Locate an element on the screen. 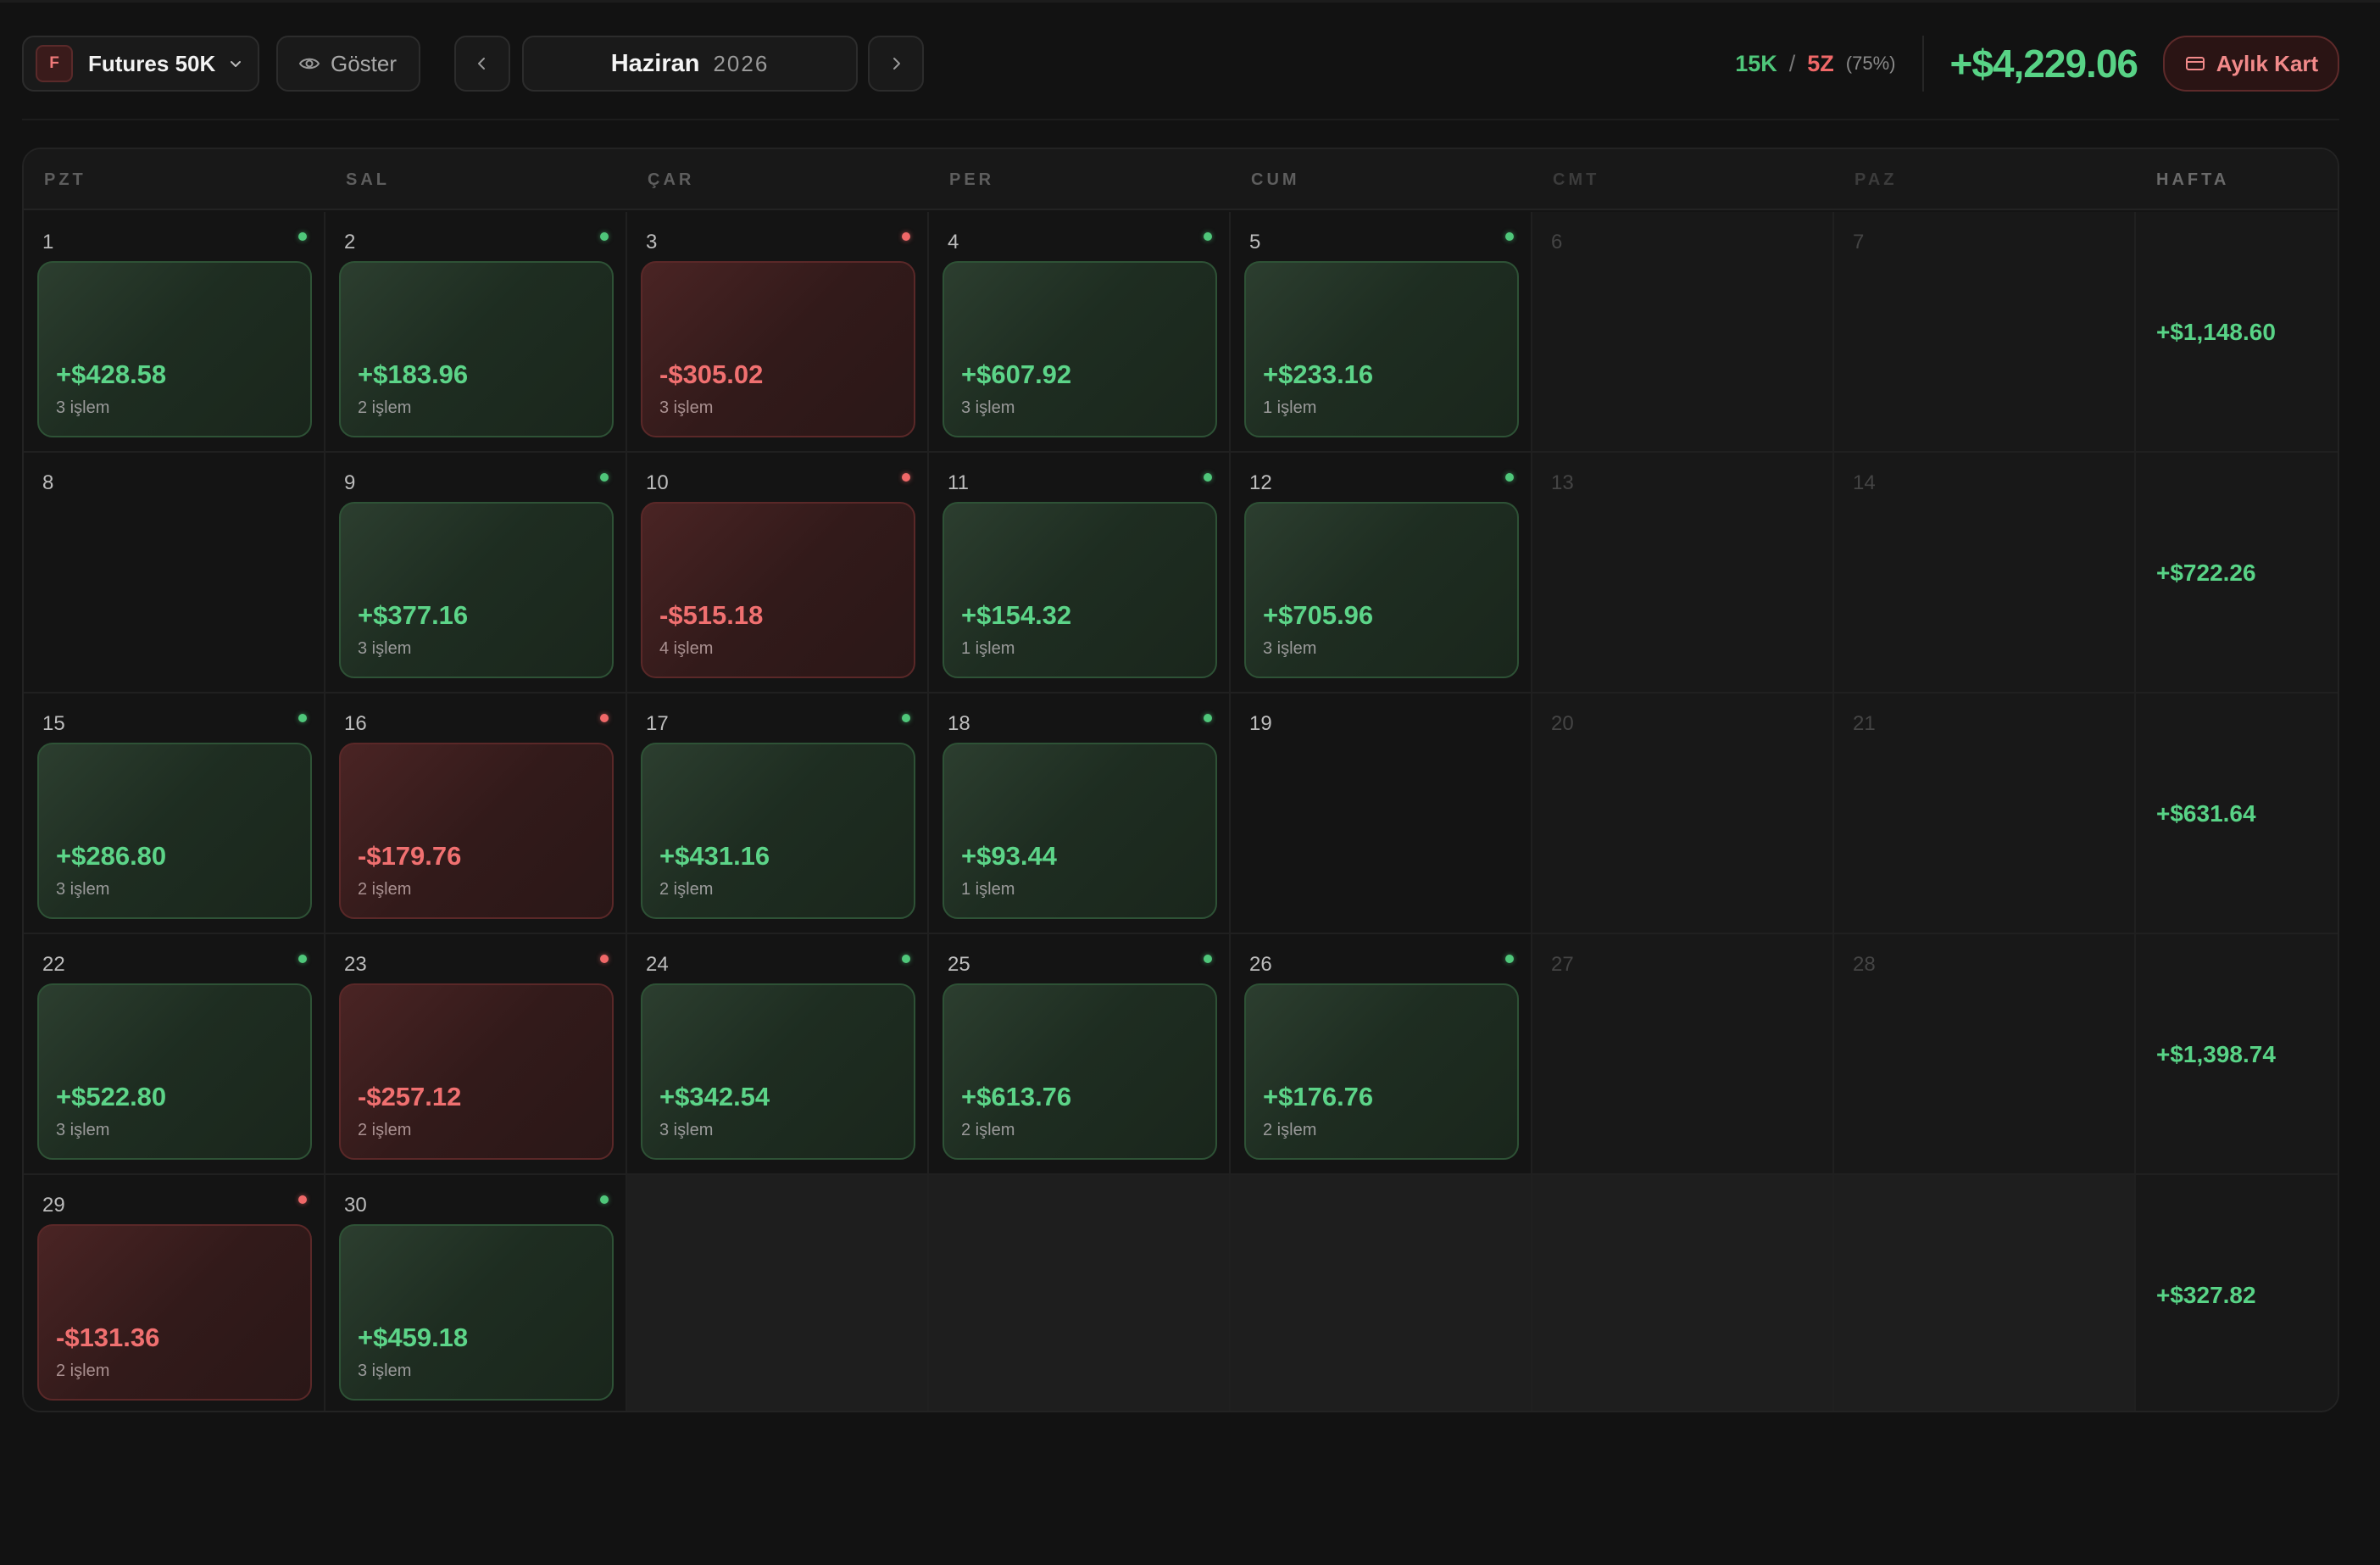  day-cell: 23 -$257.12 2 işlem is located at coordinates (476, 1054).